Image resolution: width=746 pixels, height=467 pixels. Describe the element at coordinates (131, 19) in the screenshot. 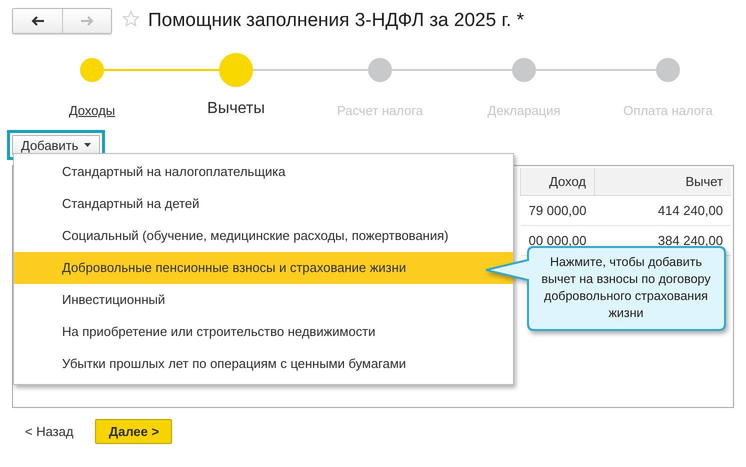

I see `star-icon` at that location.